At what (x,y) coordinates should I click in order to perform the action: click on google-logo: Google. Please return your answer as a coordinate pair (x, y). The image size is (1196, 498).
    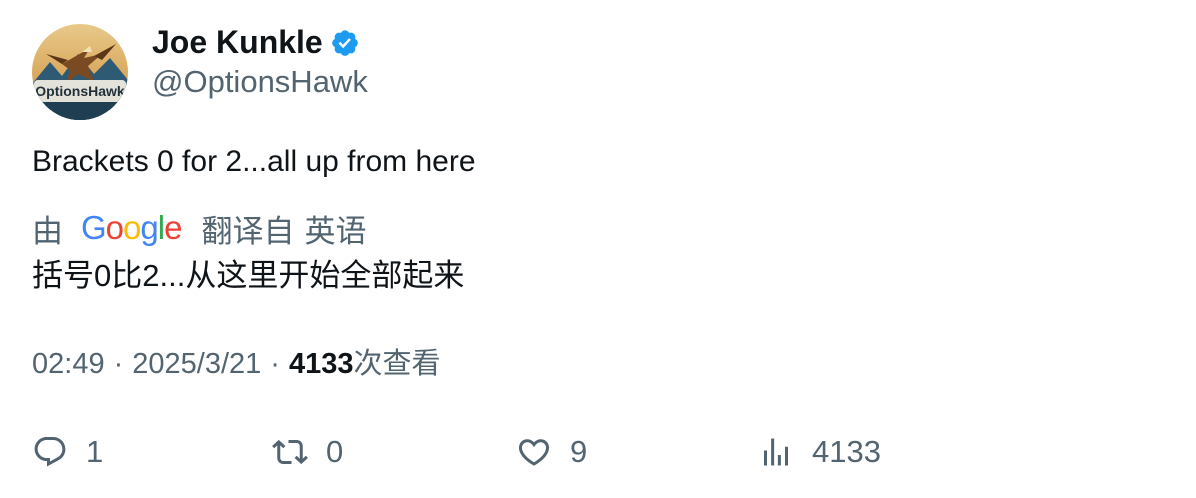
    Looking at the image, I should click on (131, 228).